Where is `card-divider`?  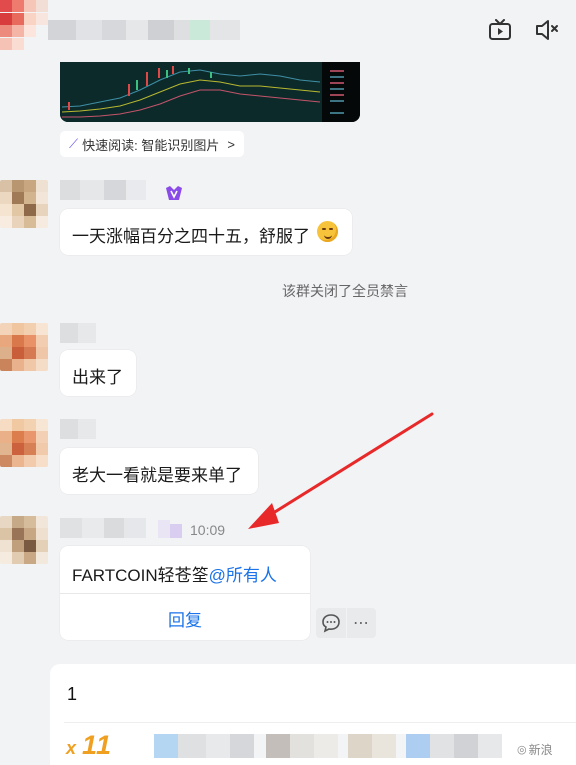
card-divider is located at coordinates (185, 593).